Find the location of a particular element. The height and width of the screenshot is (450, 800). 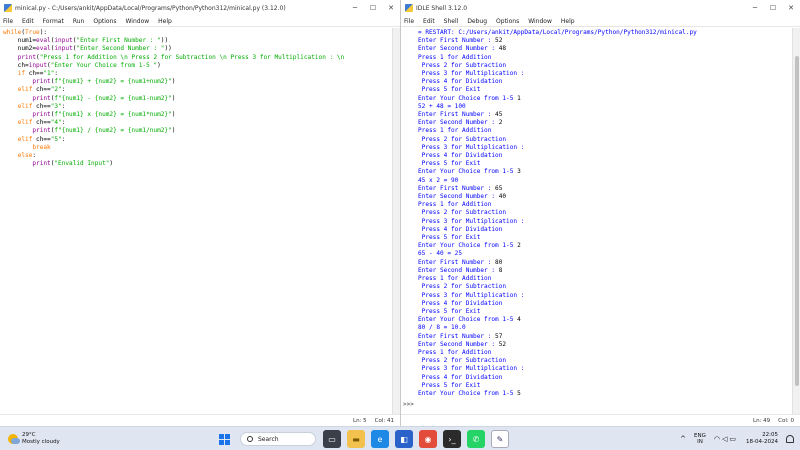

bell-icon is located at coordinates (790, 439).